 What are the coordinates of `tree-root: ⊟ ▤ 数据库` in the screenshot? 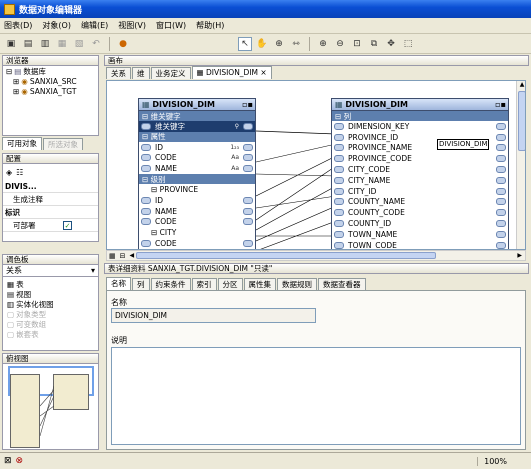 It's located at (50, 71).